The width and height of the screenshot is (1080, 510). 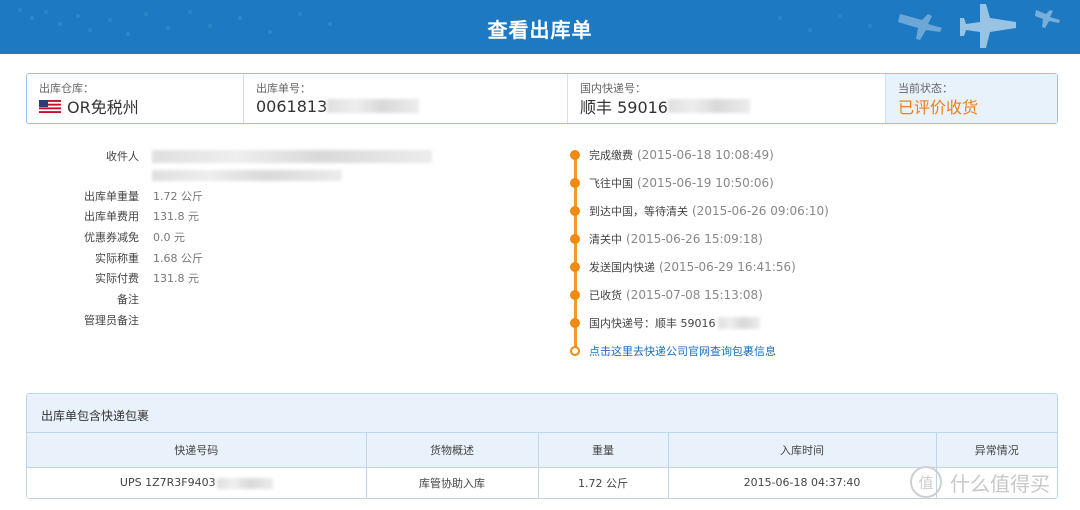 I want to click on column-header-weight: 重量, so click(x=603, y=450).